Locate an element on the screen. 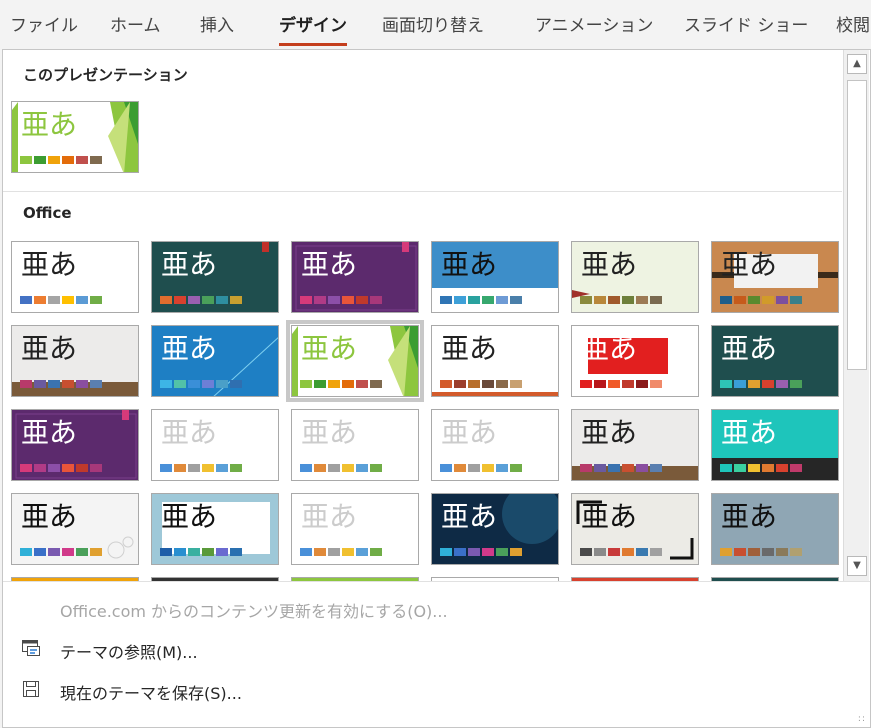  theme-thumbnail-dark-teal-2: 亜あ is located at coordinates (775, 361).